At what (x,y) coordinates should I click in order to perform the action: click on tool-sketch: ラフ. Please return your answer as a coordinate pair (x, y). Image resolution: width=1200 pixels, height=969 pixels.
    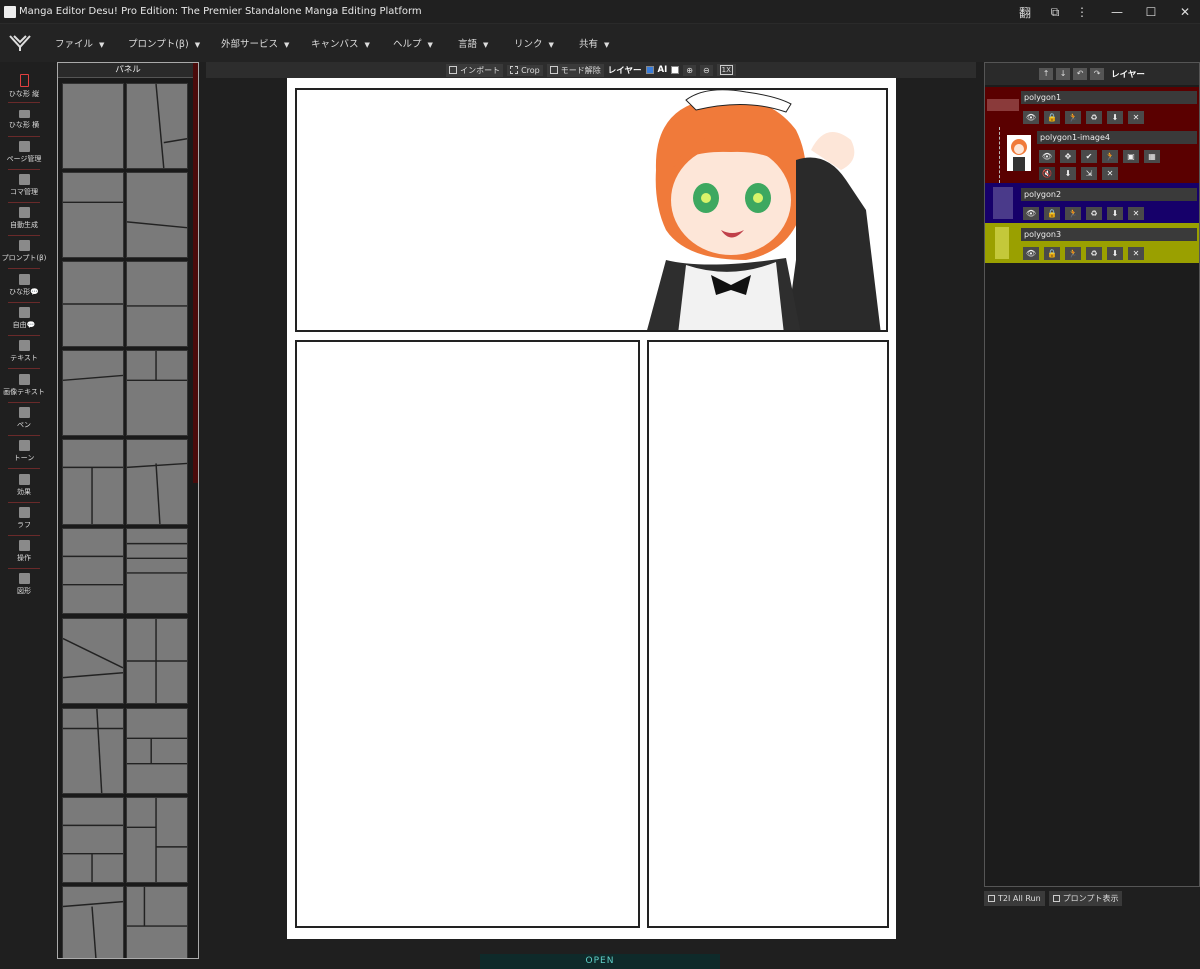
    Looking at the image, I should click on (24, 519).